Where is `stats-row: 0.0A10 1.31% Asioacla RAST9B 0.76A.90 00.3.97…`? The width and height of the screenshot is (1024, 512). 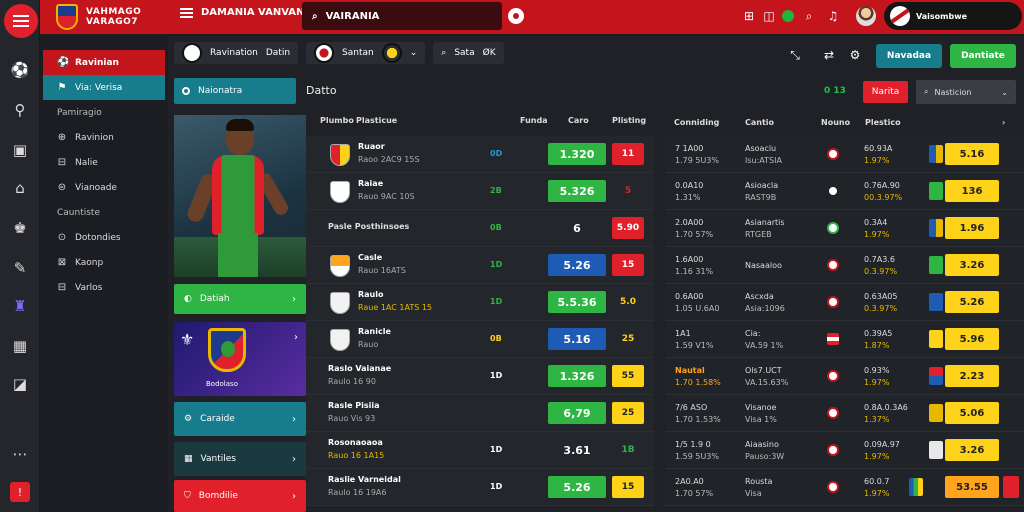 stats-row: 0.0A10 1.31% Asioacla RAST9B 0.76A.90 00.3.97… is located at coordinates (844, 191).